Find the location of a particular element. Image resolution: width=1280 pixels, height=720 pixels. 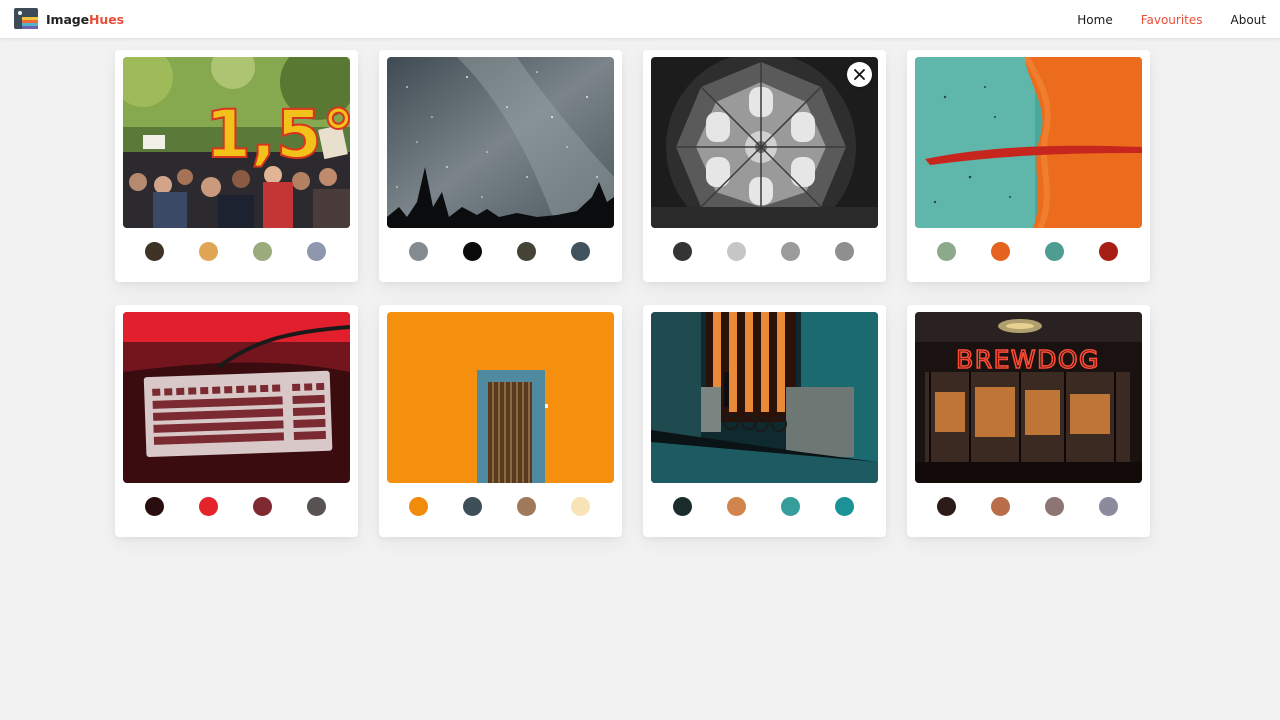

nav-favourites-link: Favourites is located at coordinates (1172, 20).